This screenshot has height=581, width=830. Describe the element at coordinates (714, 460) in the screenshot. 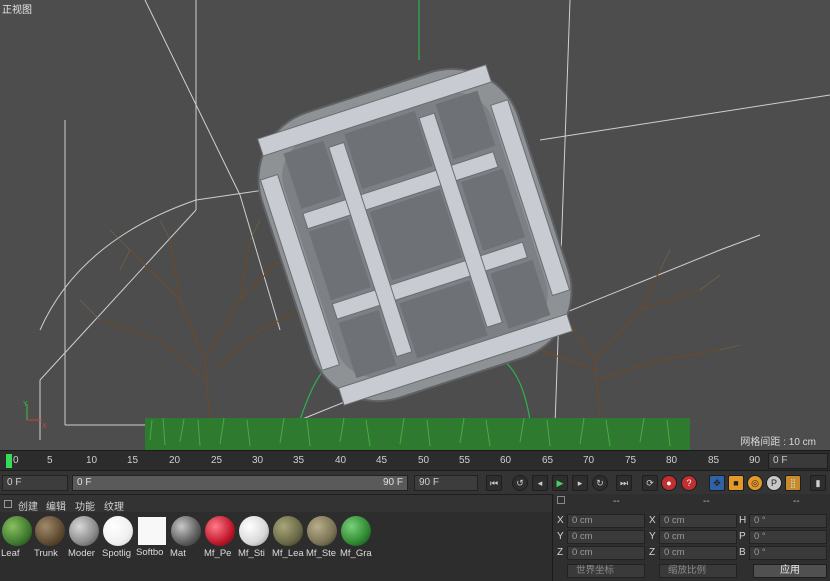

I see `tick-label: 85` at that location.